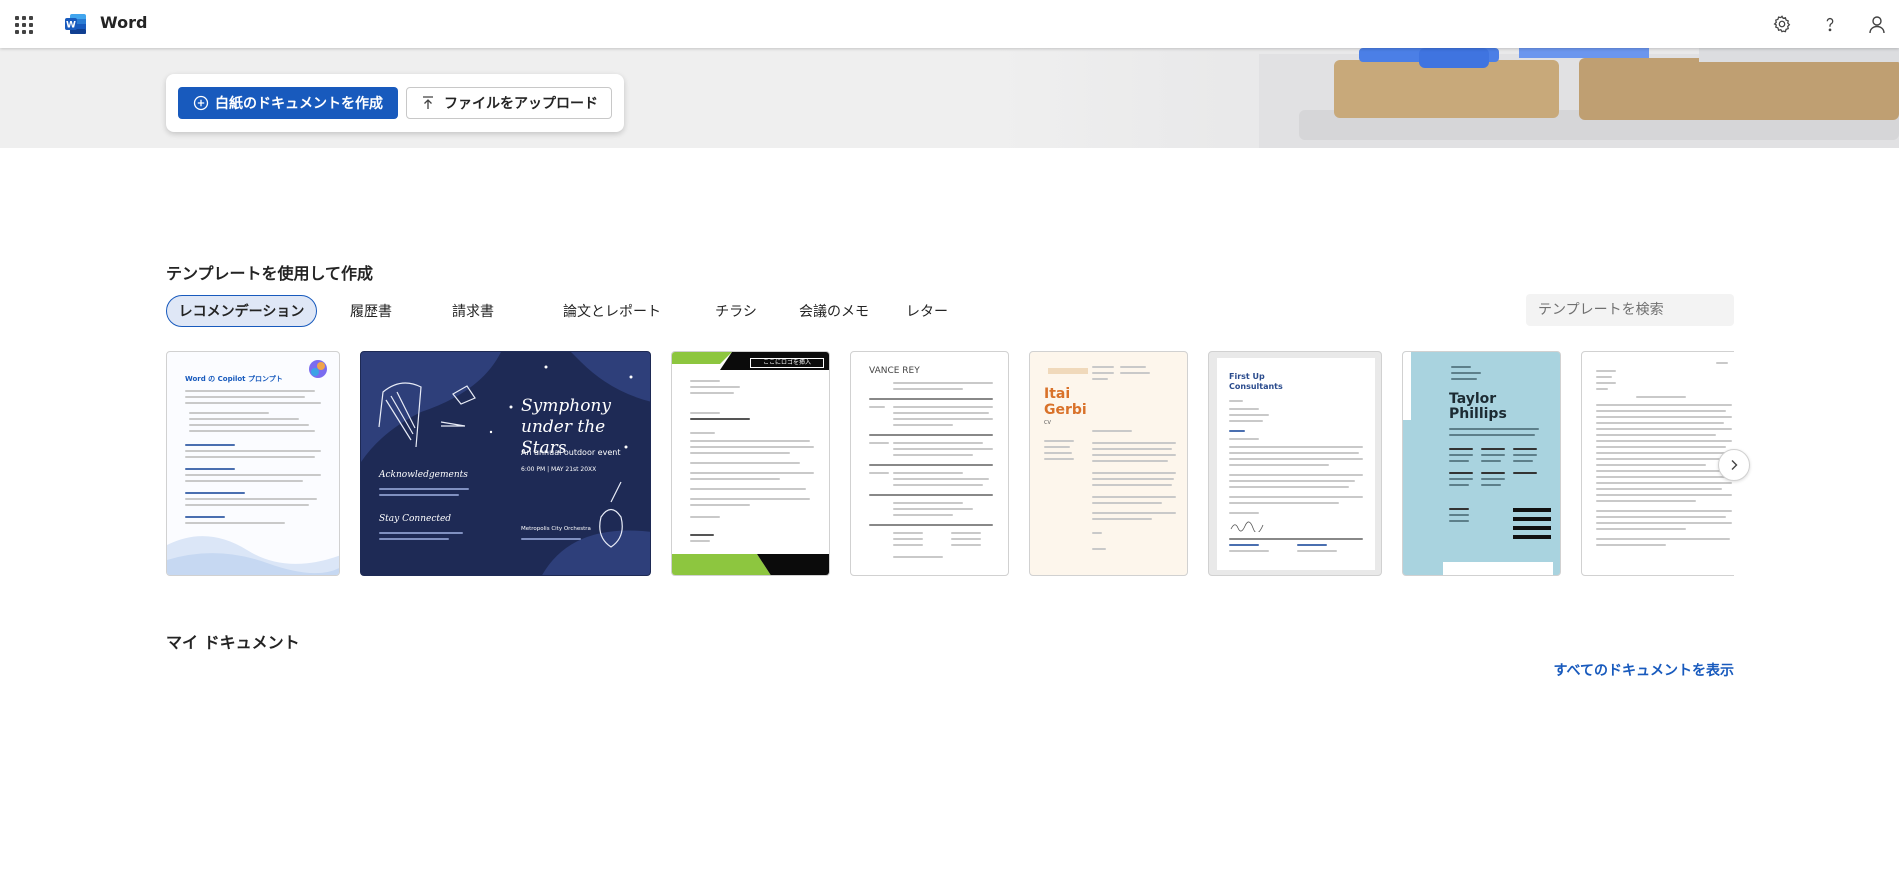  I want to click on flyer-org: Metropolis City Orchestra, so click(556, 529).